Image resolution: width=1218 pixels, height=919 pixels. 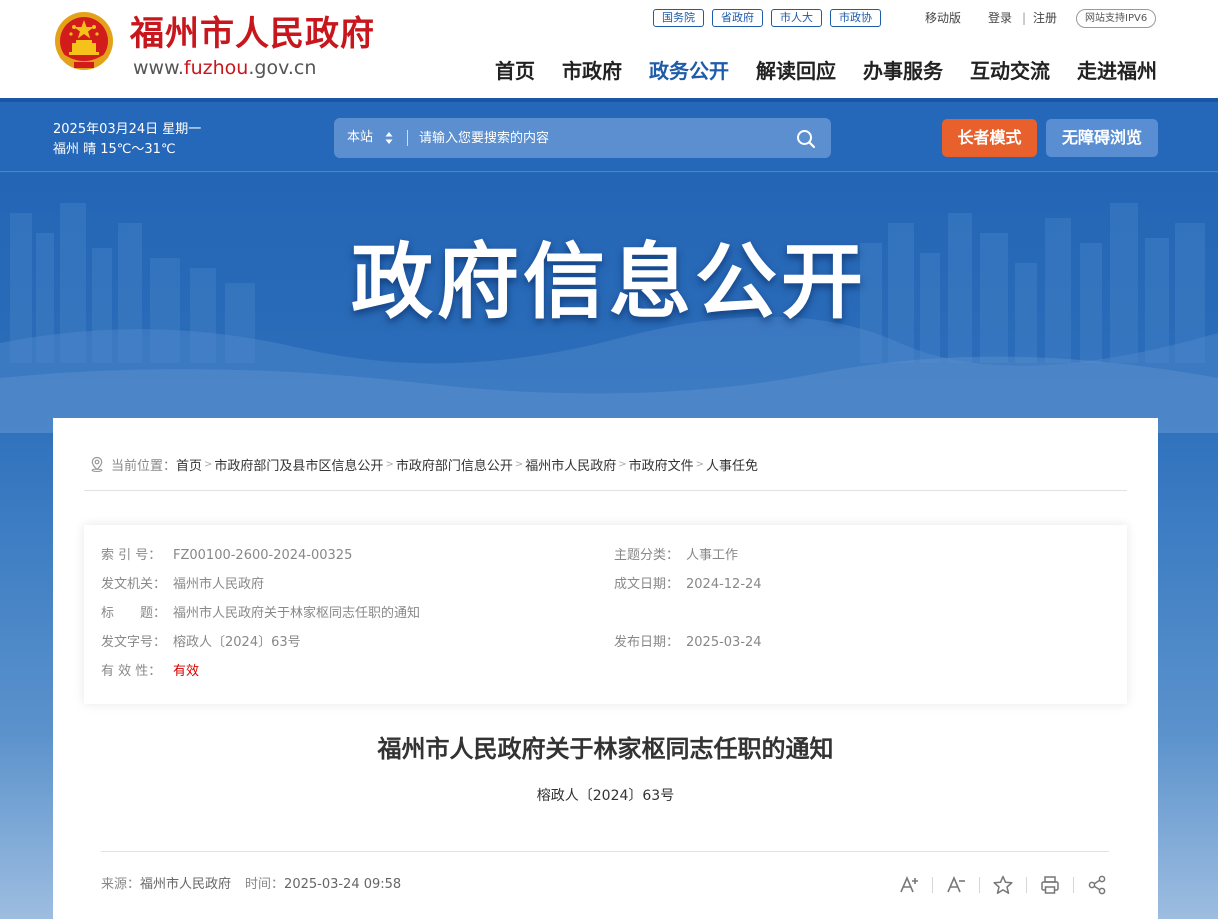 I want to click on meta-label: 索 引 号：, so click(x=131, y=555).